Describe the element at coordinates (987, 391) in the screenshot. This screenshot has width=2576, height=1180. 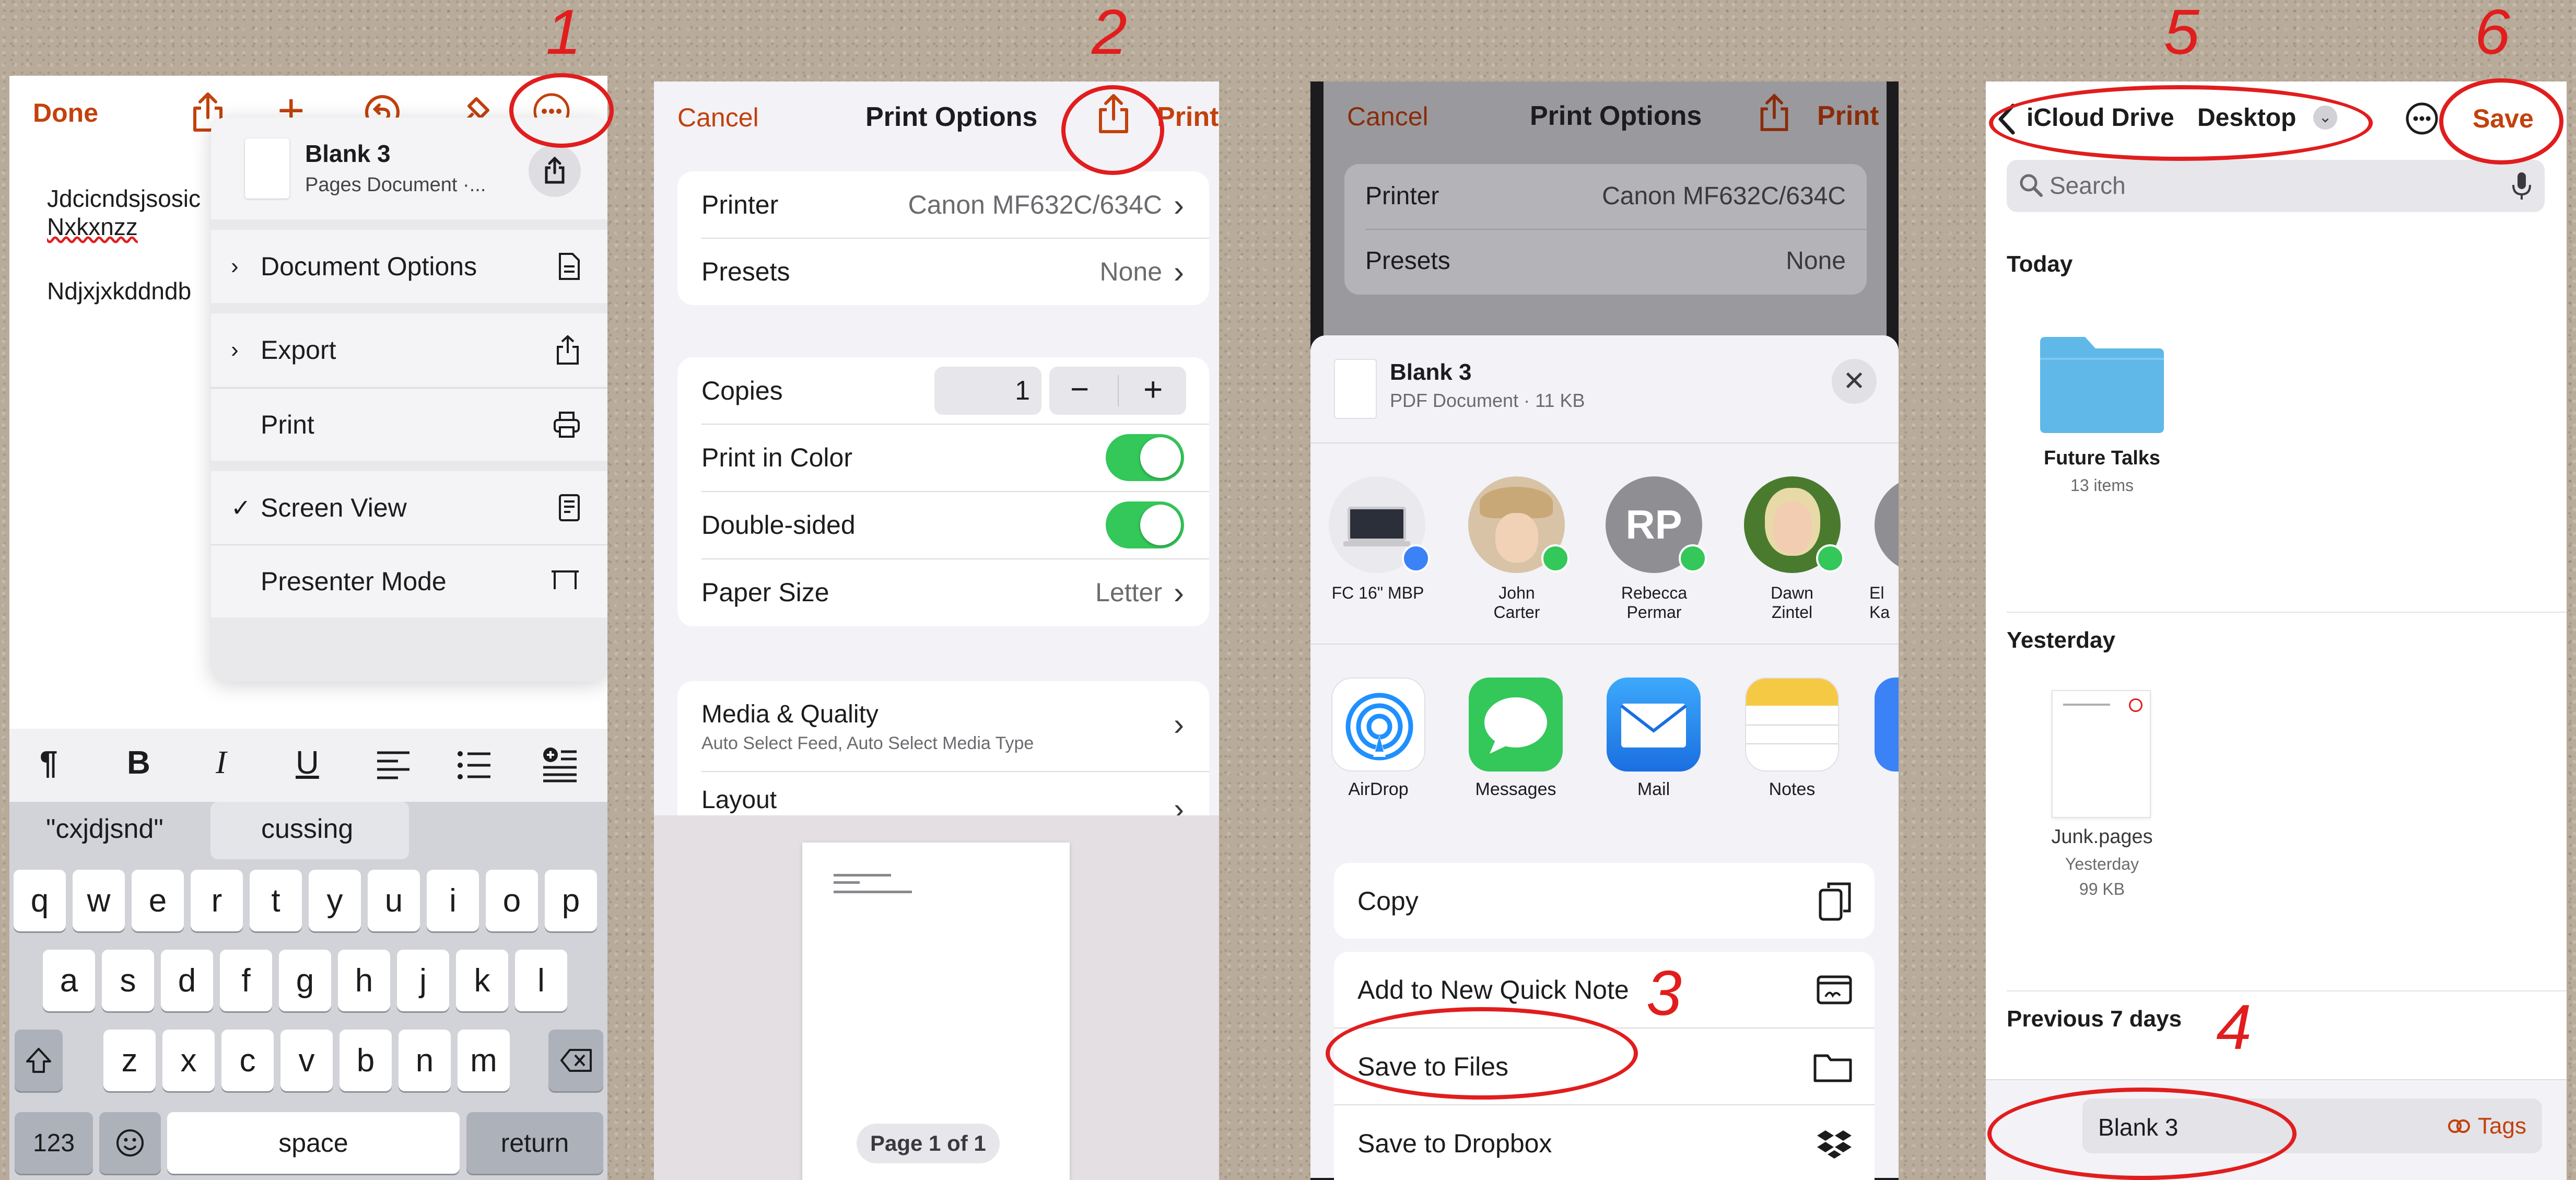
I see `copies-value: 1` at that location.